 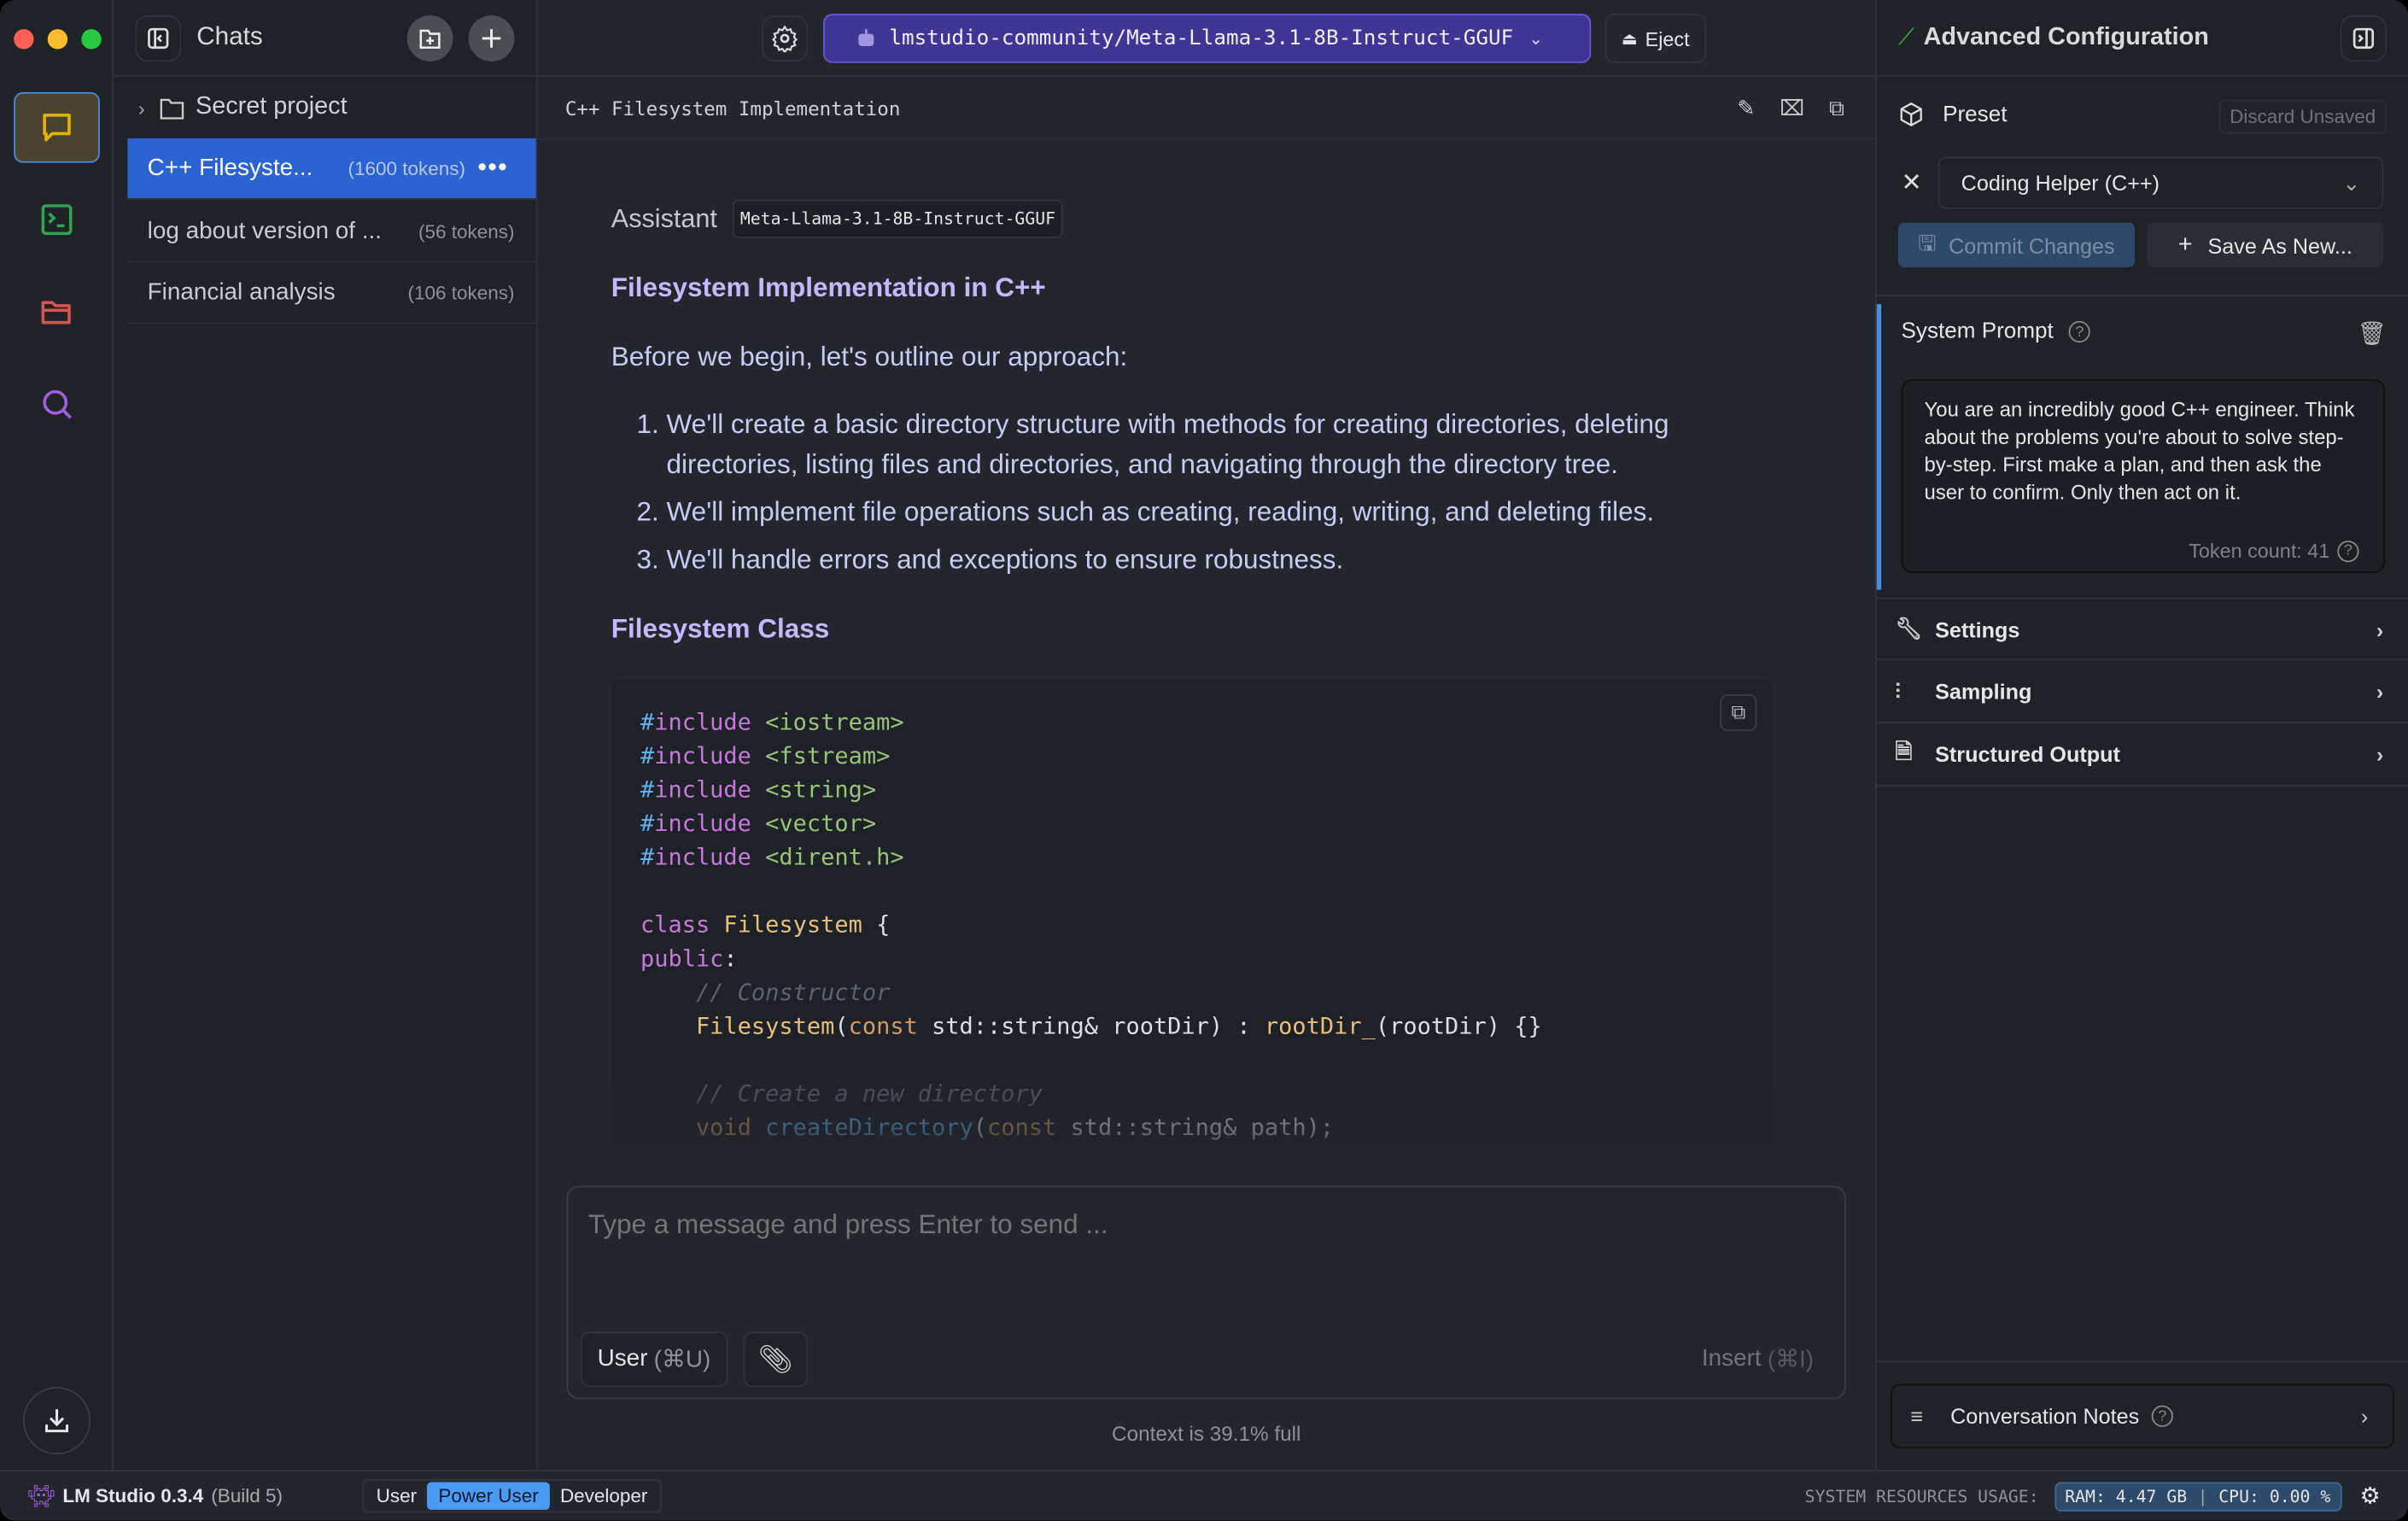 What do you see at coordinates (2369, 1496) in the screenshot?
I see `gear-icon: ⚙` at bounding box center [2369, 1496].